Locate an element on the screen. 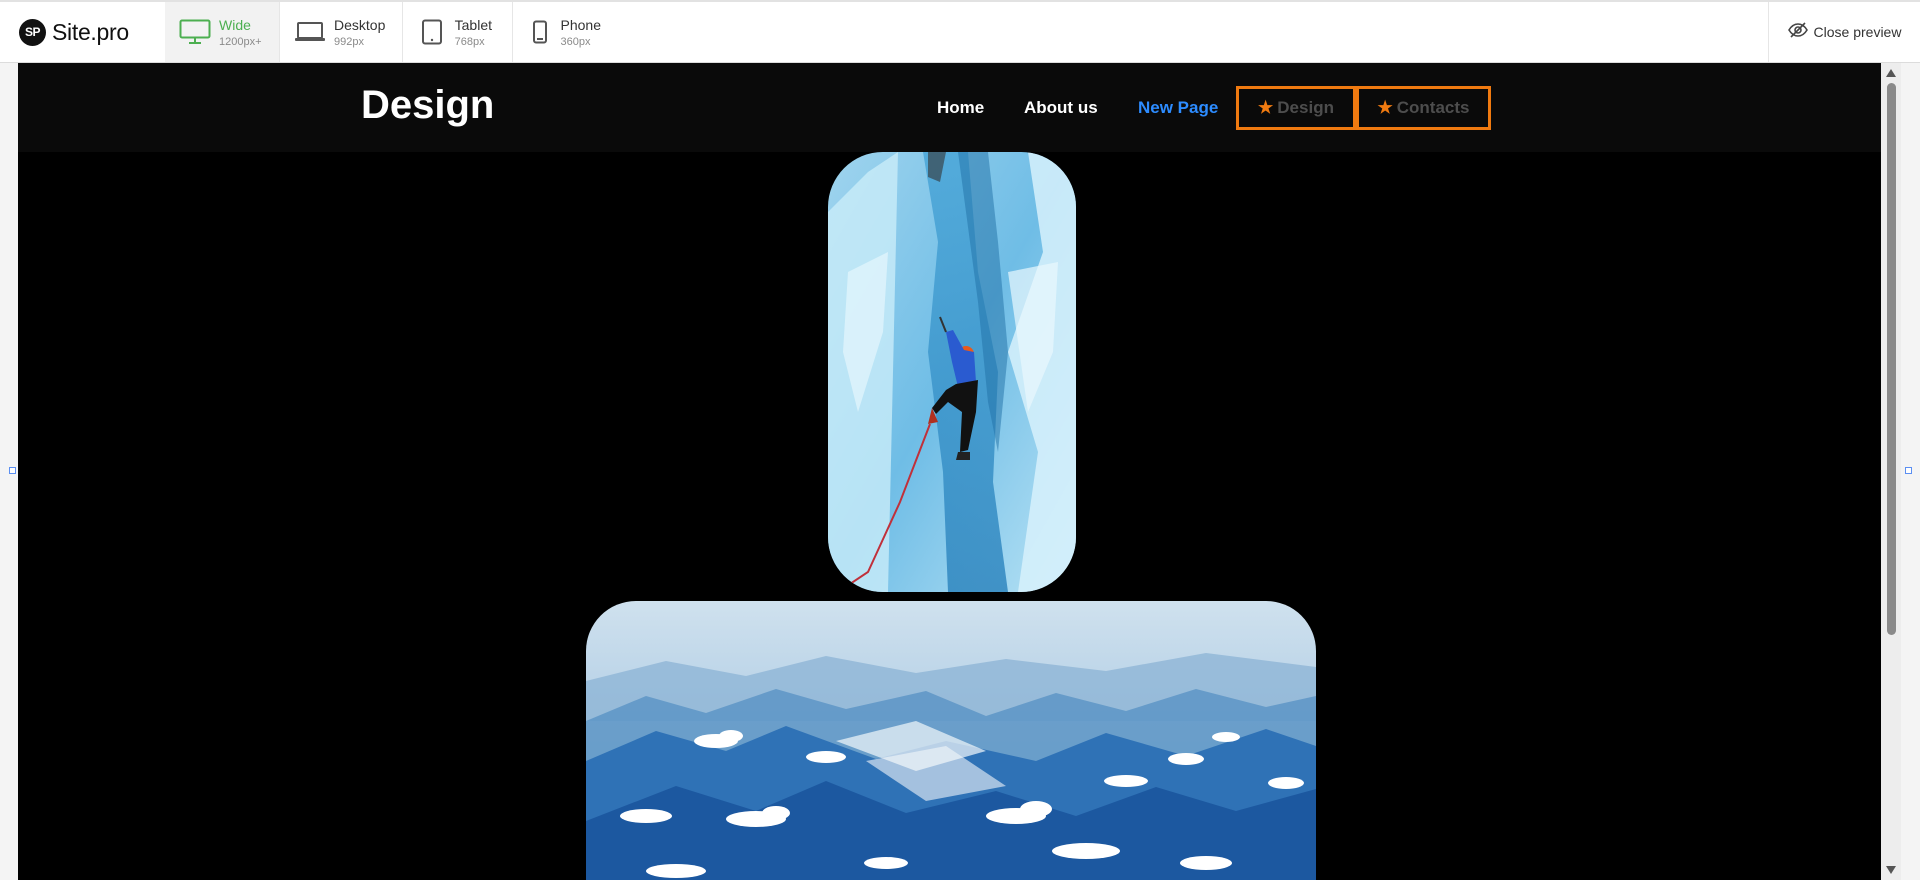  nav-new-page: New Page is located at coordinates (1178, 108).